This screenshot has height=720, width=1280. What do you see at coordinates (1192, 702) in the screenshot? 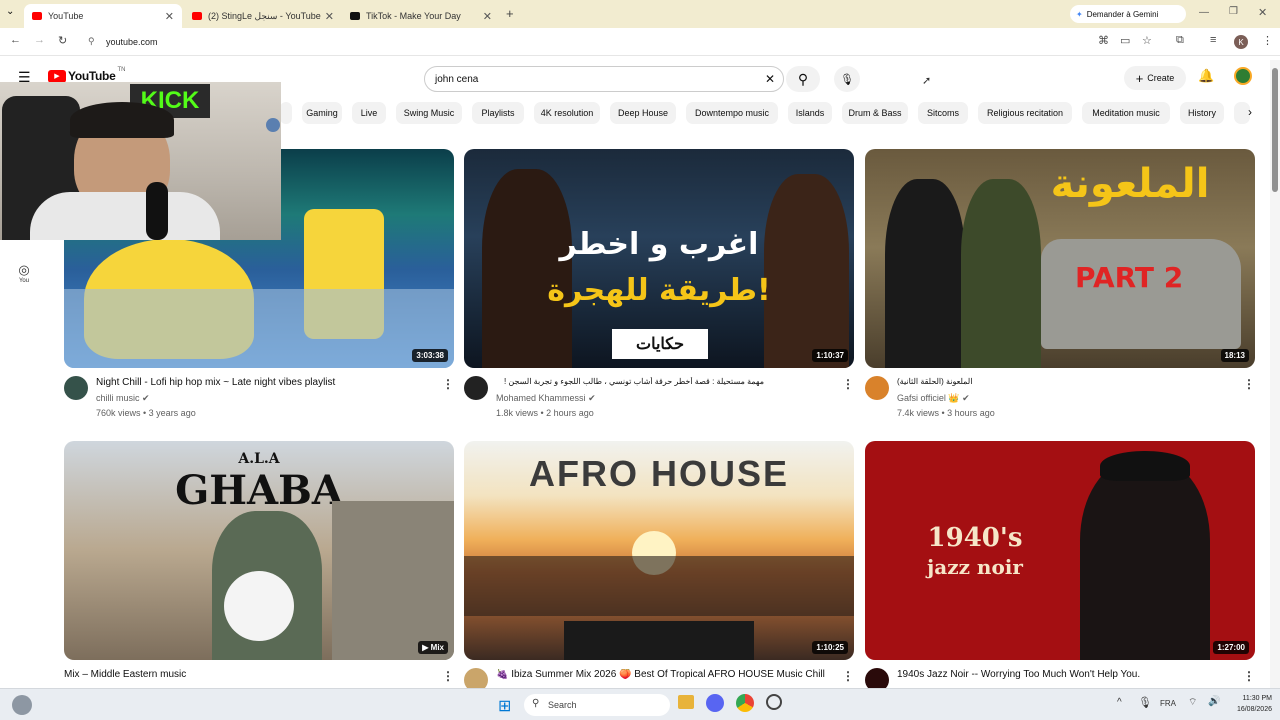
I see `wifi-icon: ⌔` at bounding box center [1192, 702].